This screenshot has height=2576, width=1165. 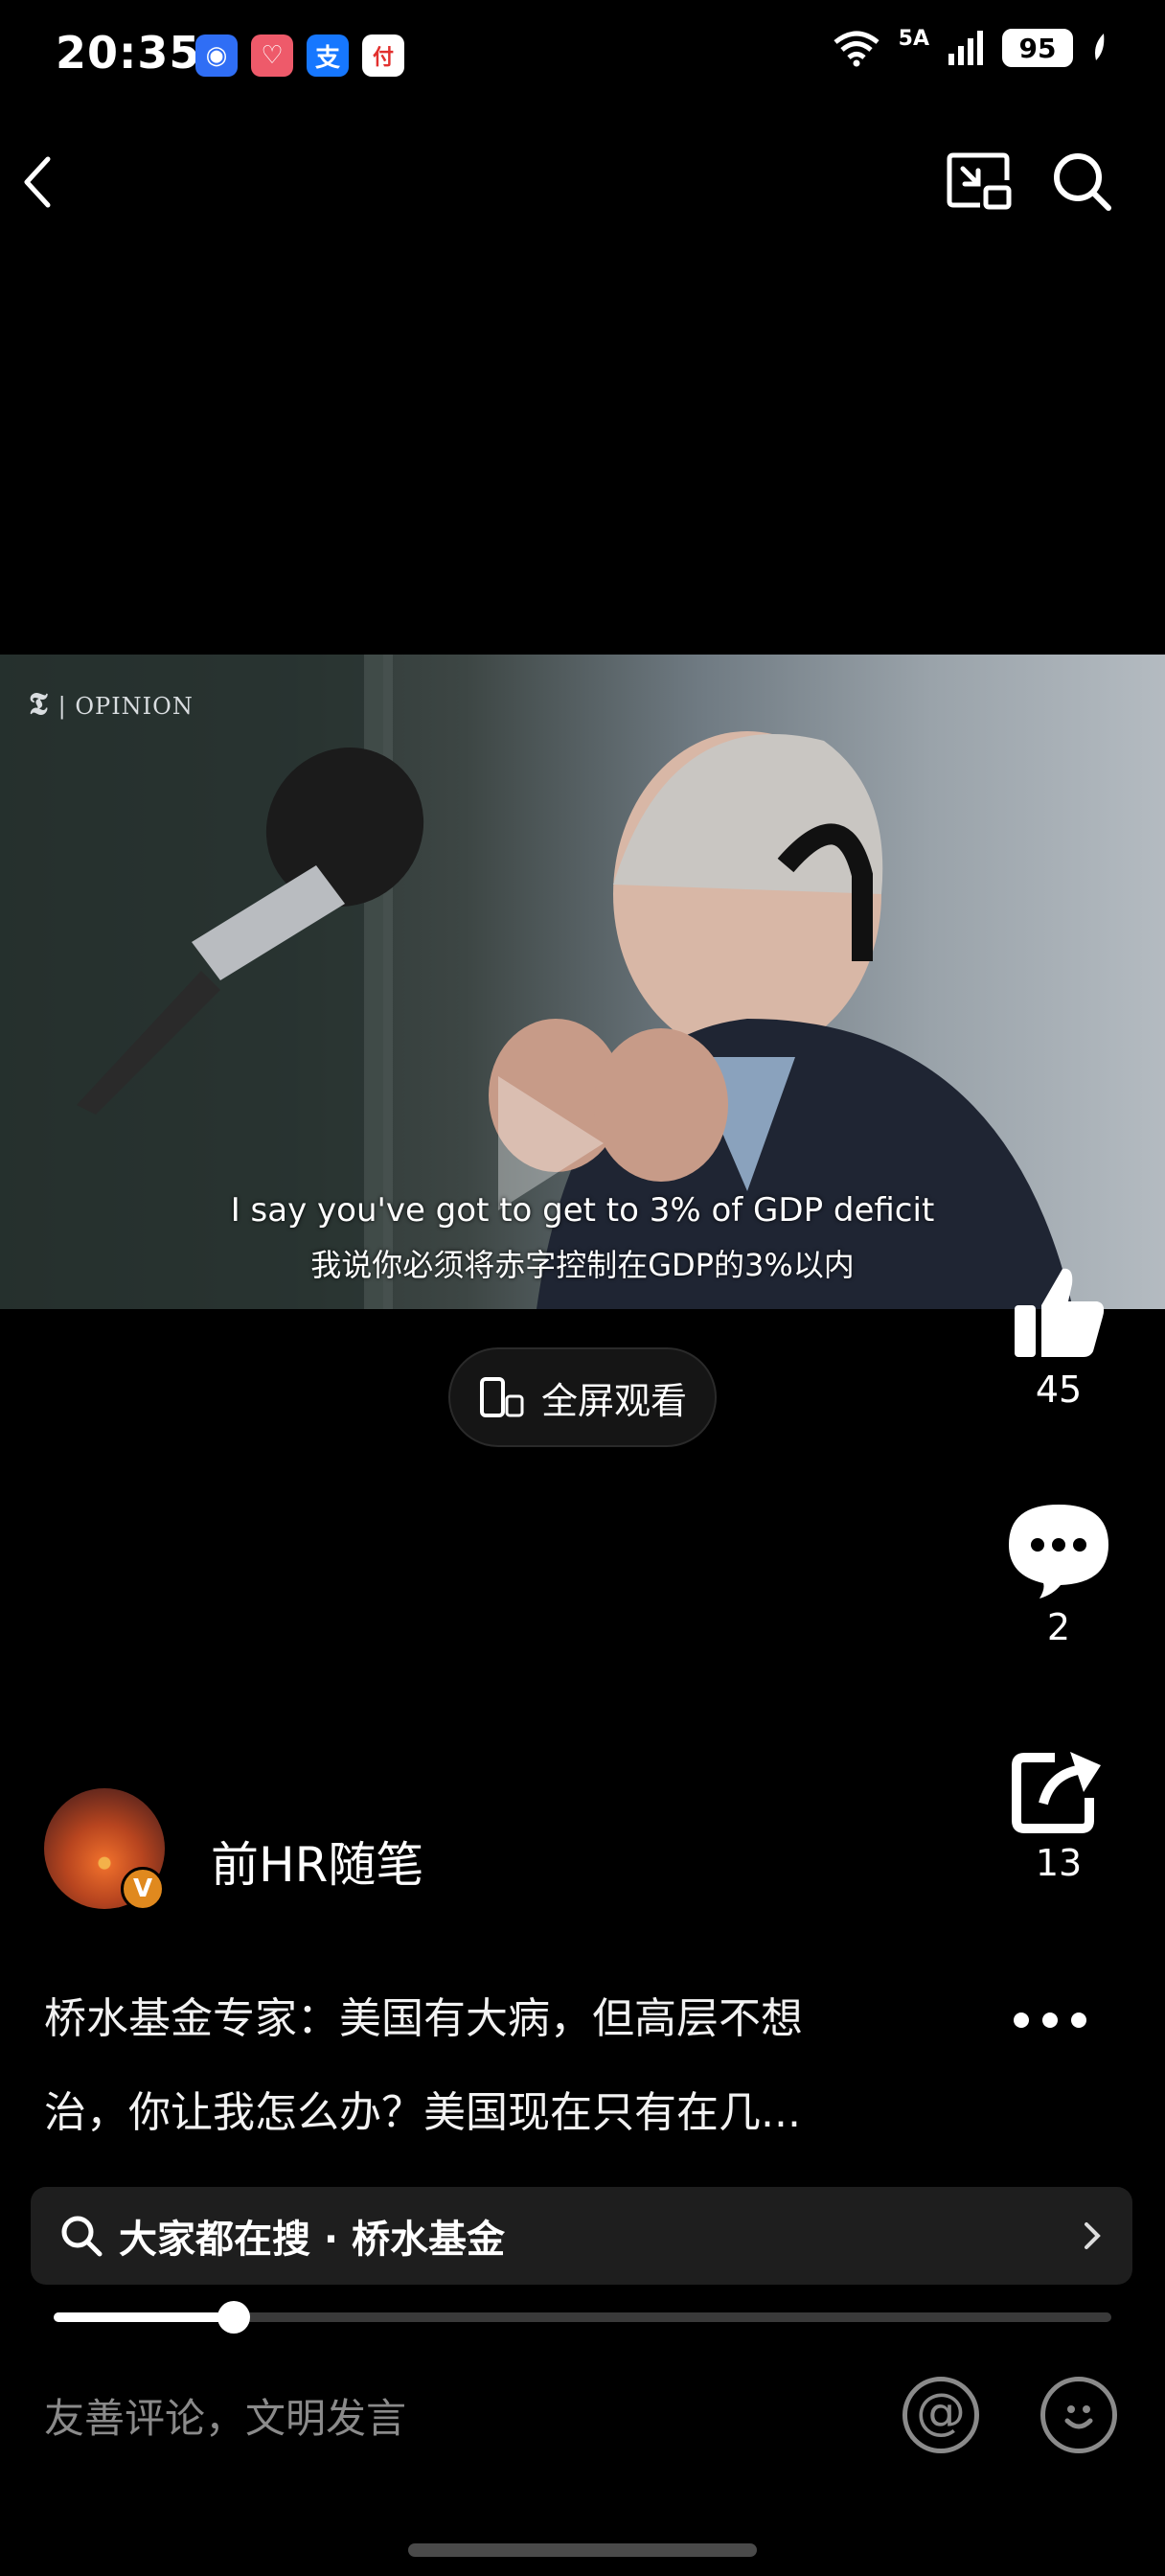 I want to click on status-time: 20:35, so click(x=129, y=53).